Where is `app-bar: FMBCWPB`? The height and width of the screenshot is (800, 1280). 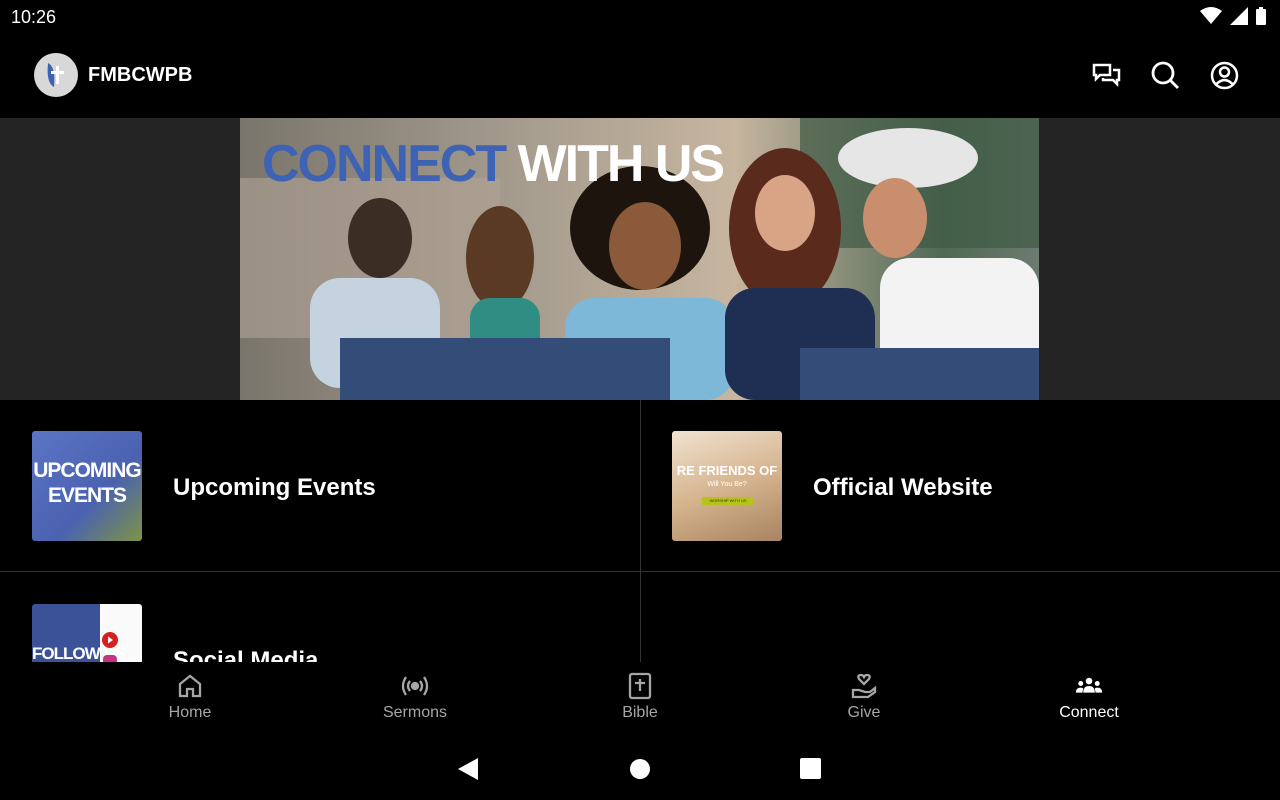
app-bar: FMBCWPB is located at coordinates (640, 76).